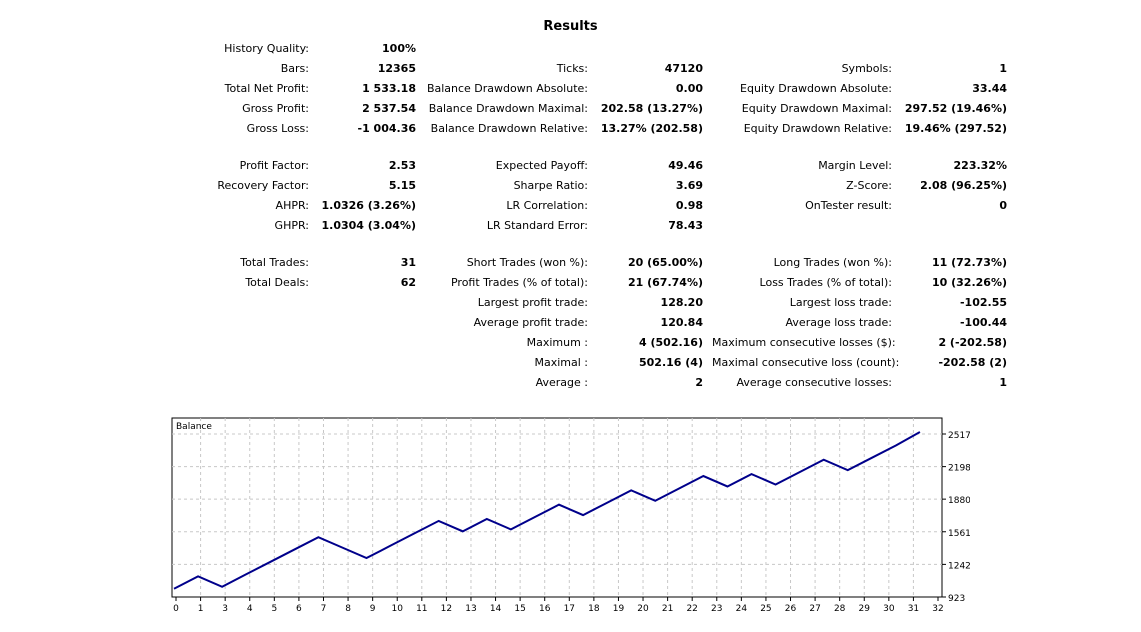  Describe the element at coordinates (889, 609) in the screenshot. I see `x-tick-label: 30` at that location.